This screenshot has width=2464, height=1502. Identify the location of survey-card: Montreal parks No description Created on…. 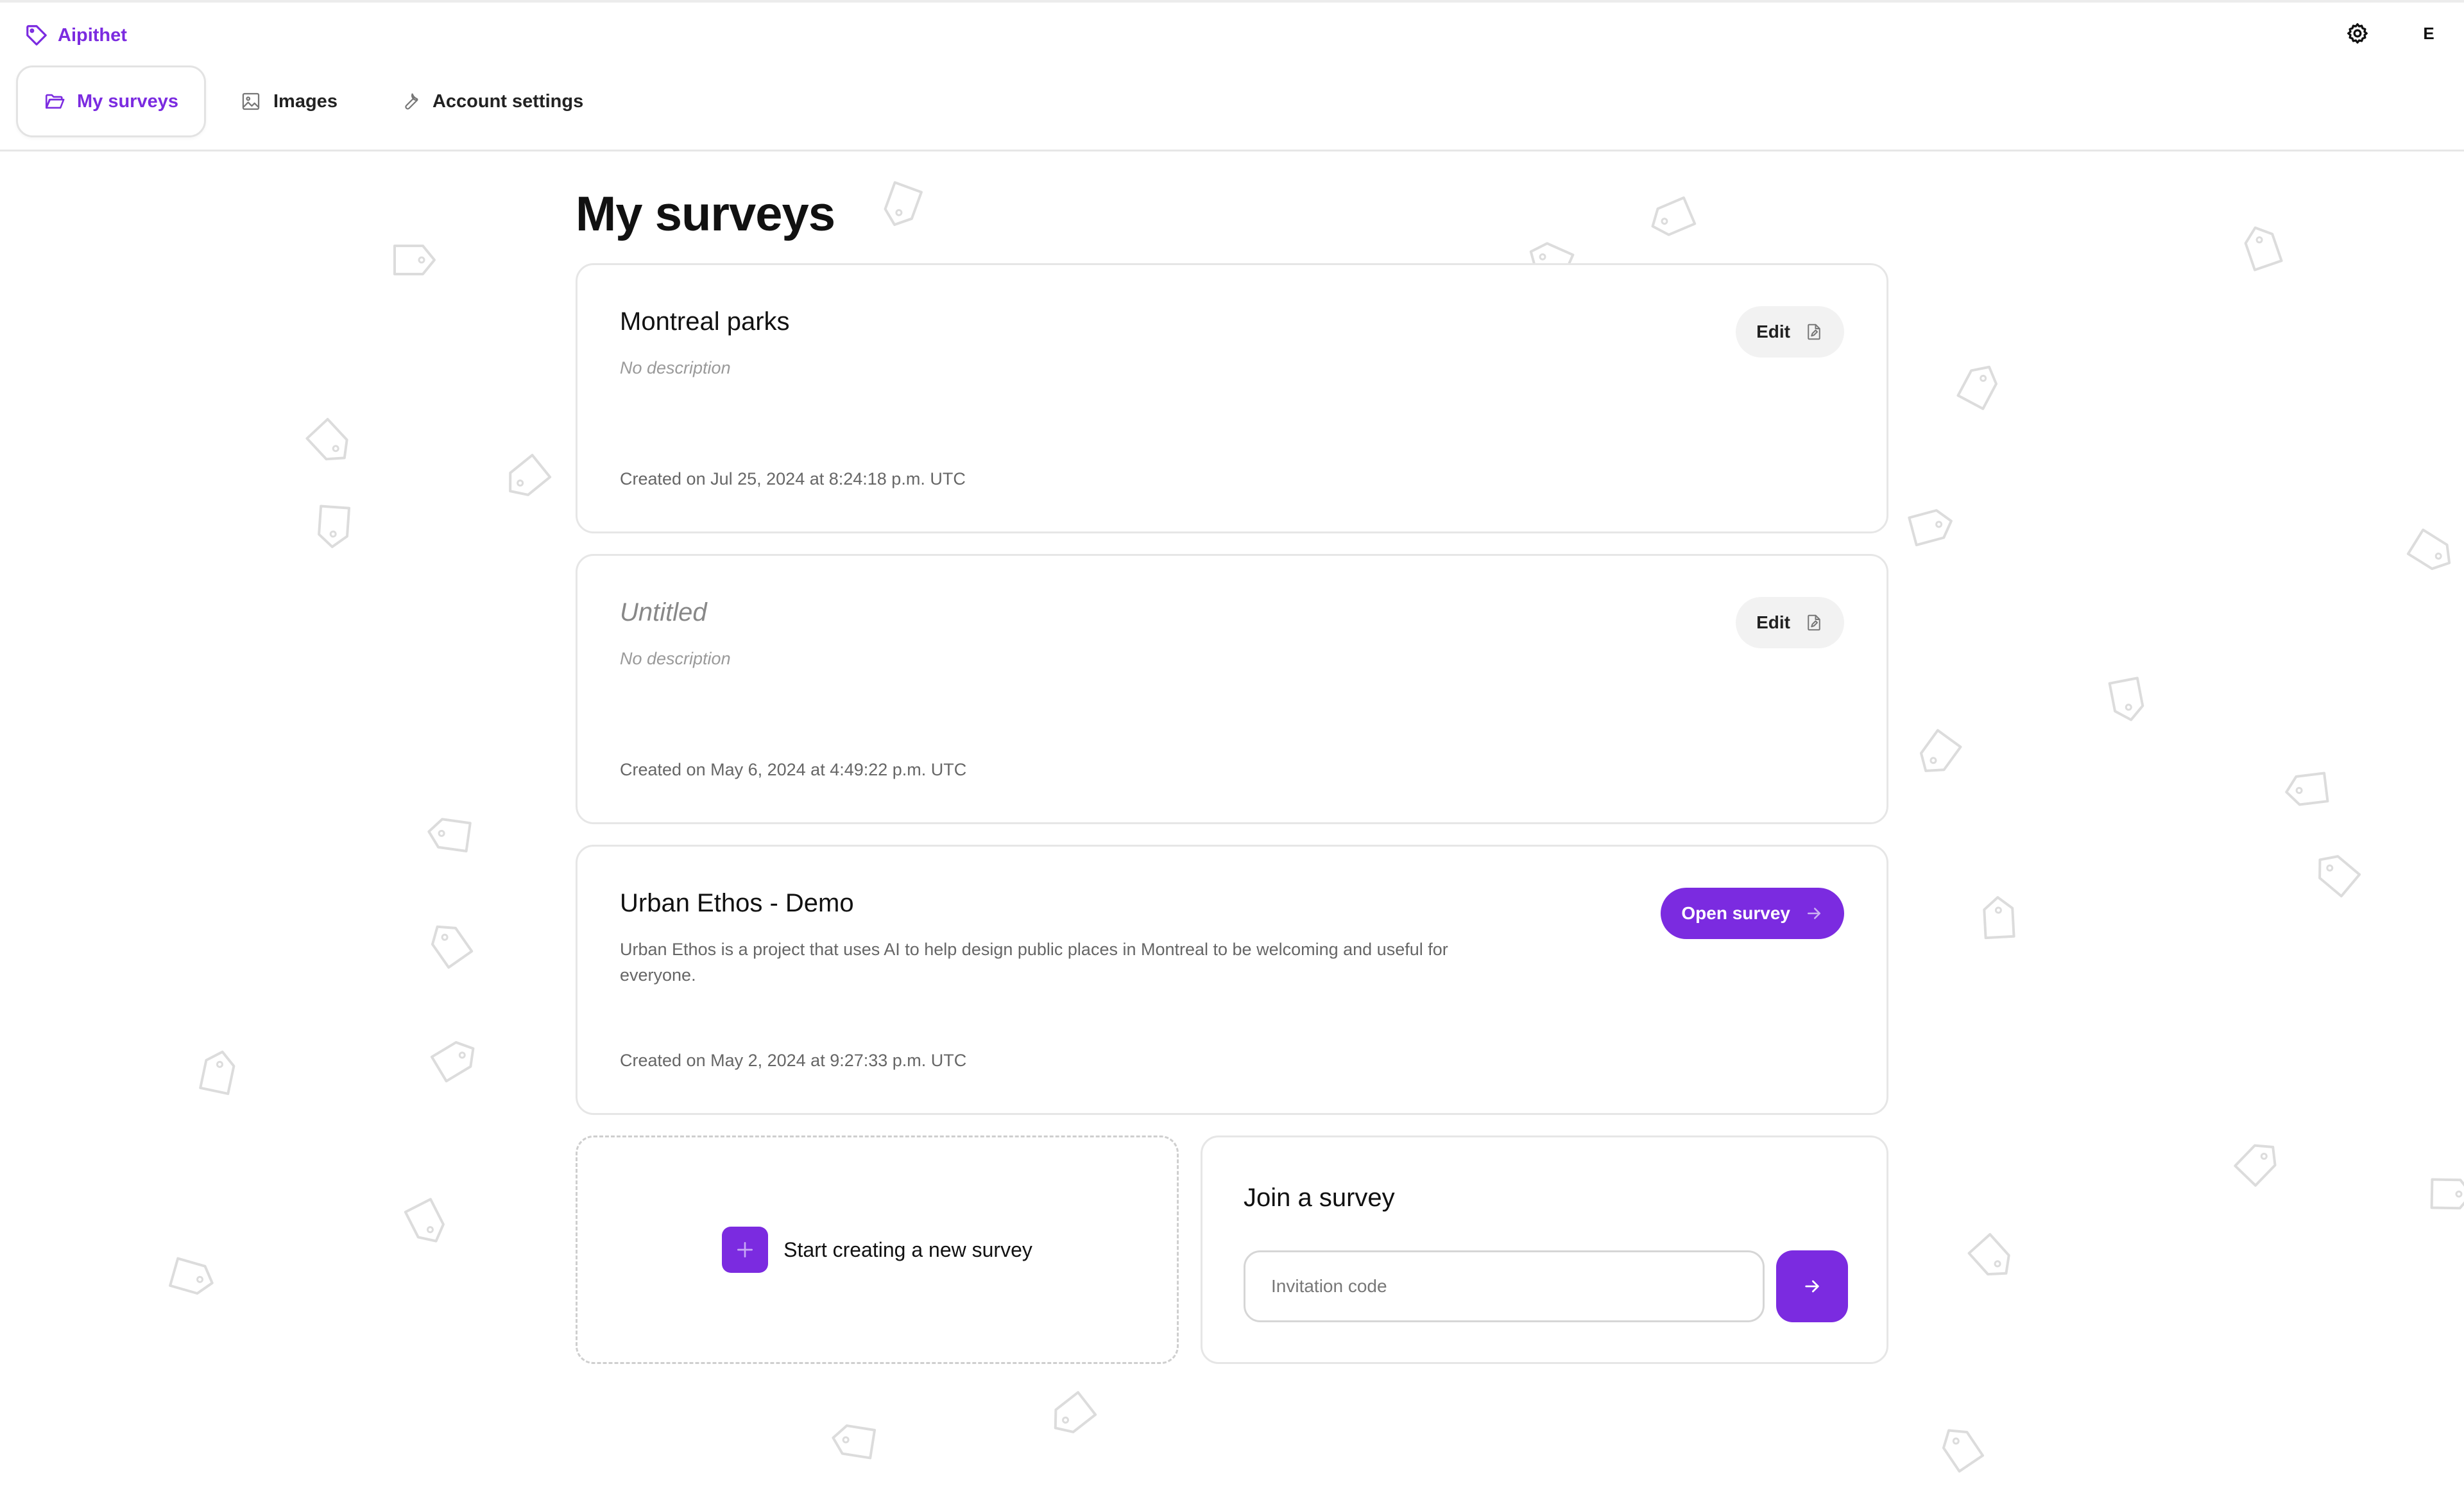
(1232, 398).